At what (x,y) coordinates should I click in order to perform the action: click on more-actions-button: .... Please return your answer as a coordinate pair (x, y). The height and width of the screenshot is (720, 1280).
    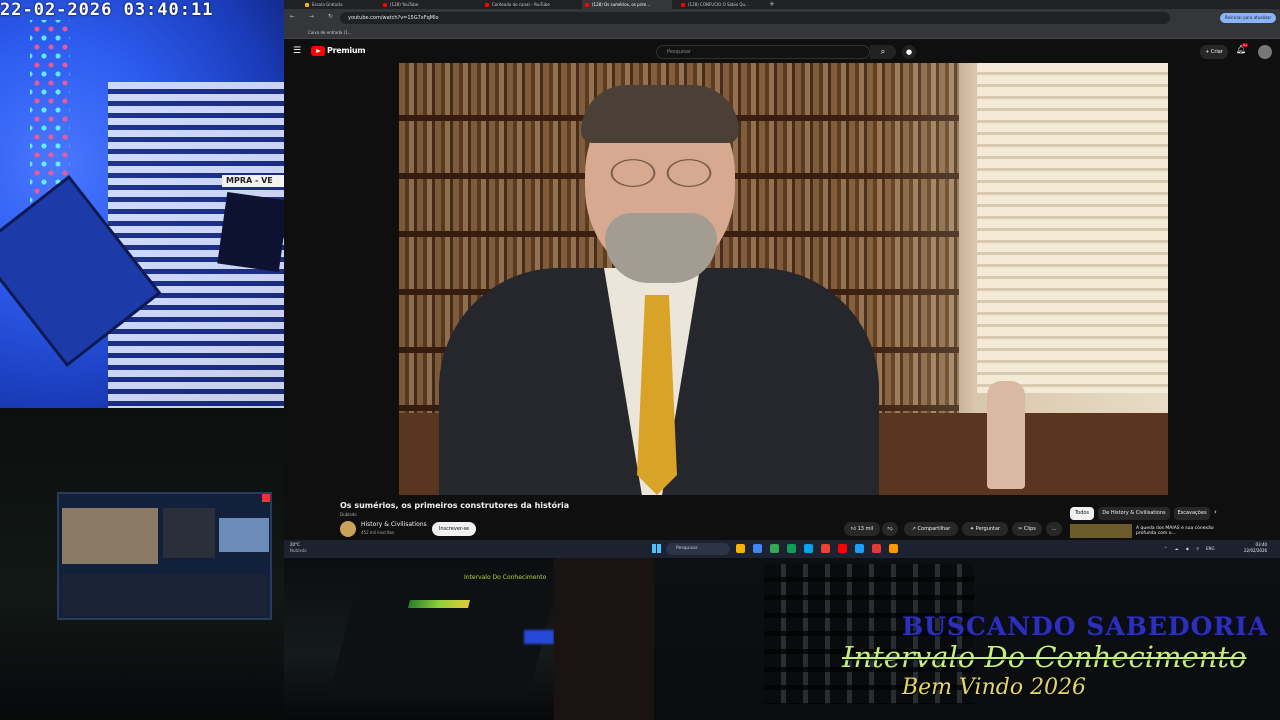
    Looking at the image, I should click on (1054, 529).